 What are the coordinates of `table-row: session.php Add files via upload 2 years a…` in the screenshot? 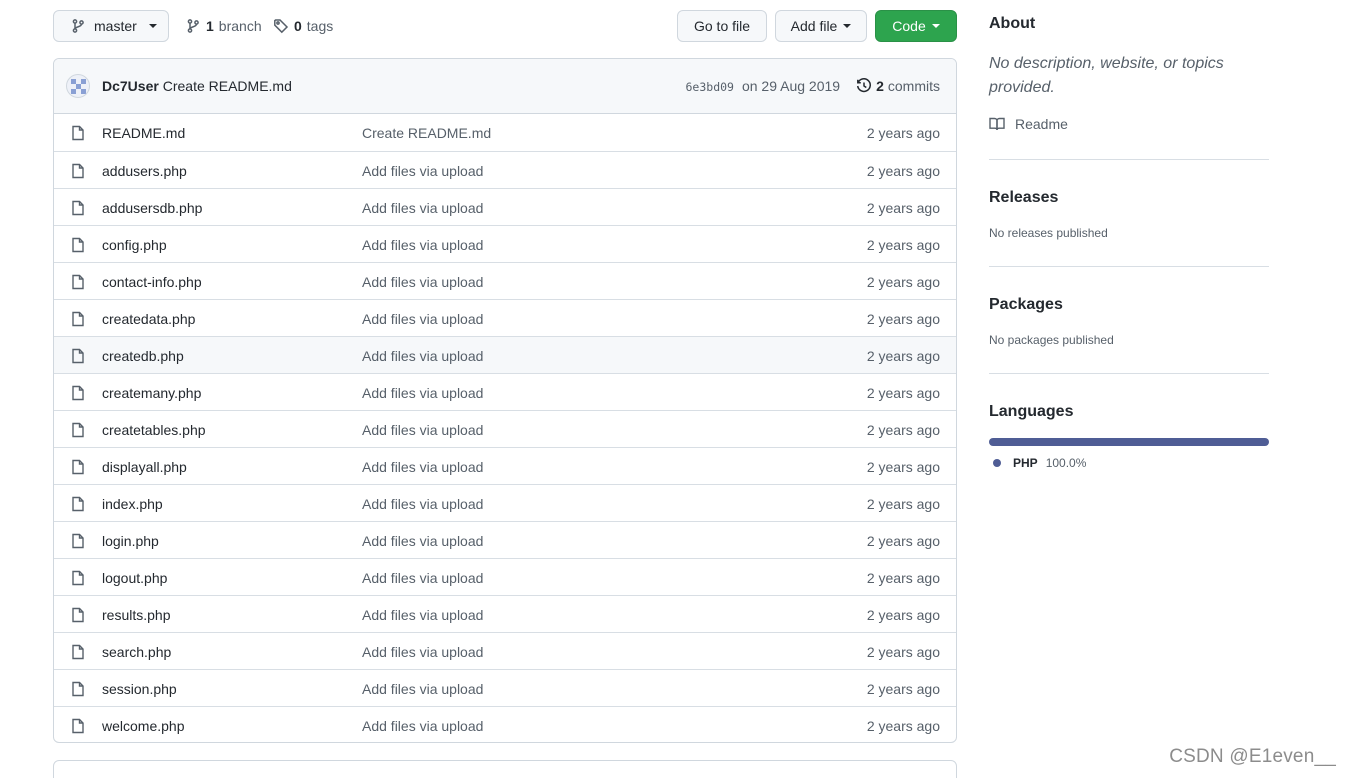 It's located at (505, 687).